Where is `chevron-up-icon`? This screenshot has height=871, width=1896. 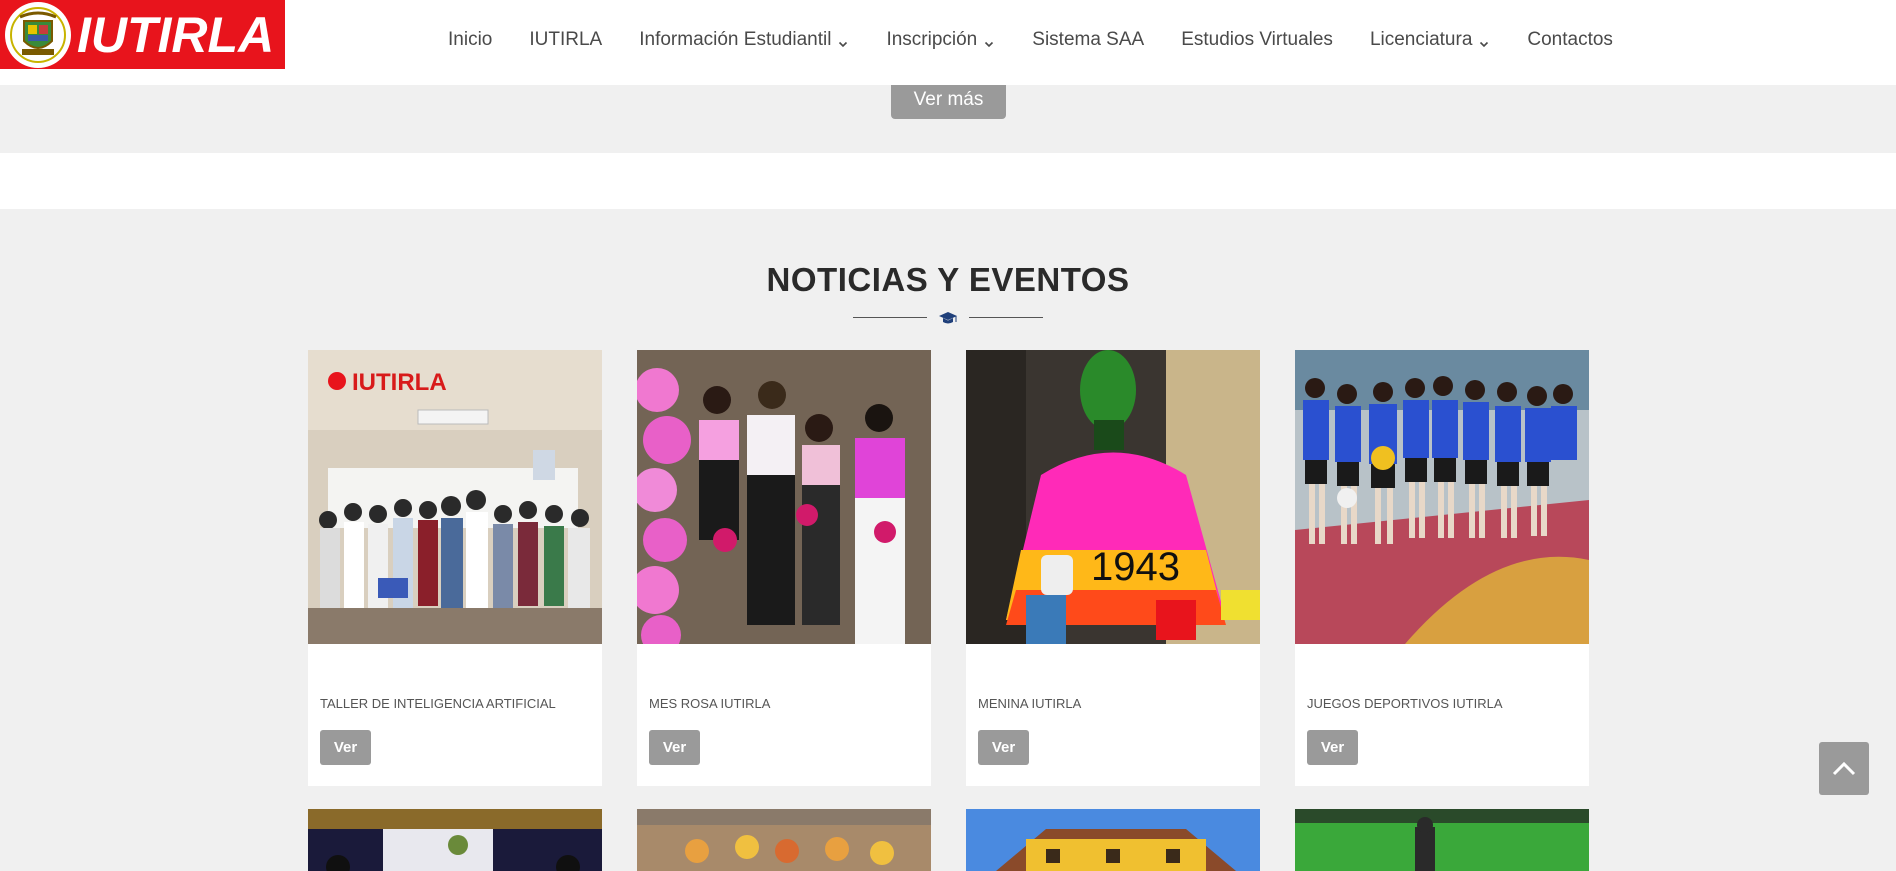 chevron-up-icon is located at coordinates (1844, 768).